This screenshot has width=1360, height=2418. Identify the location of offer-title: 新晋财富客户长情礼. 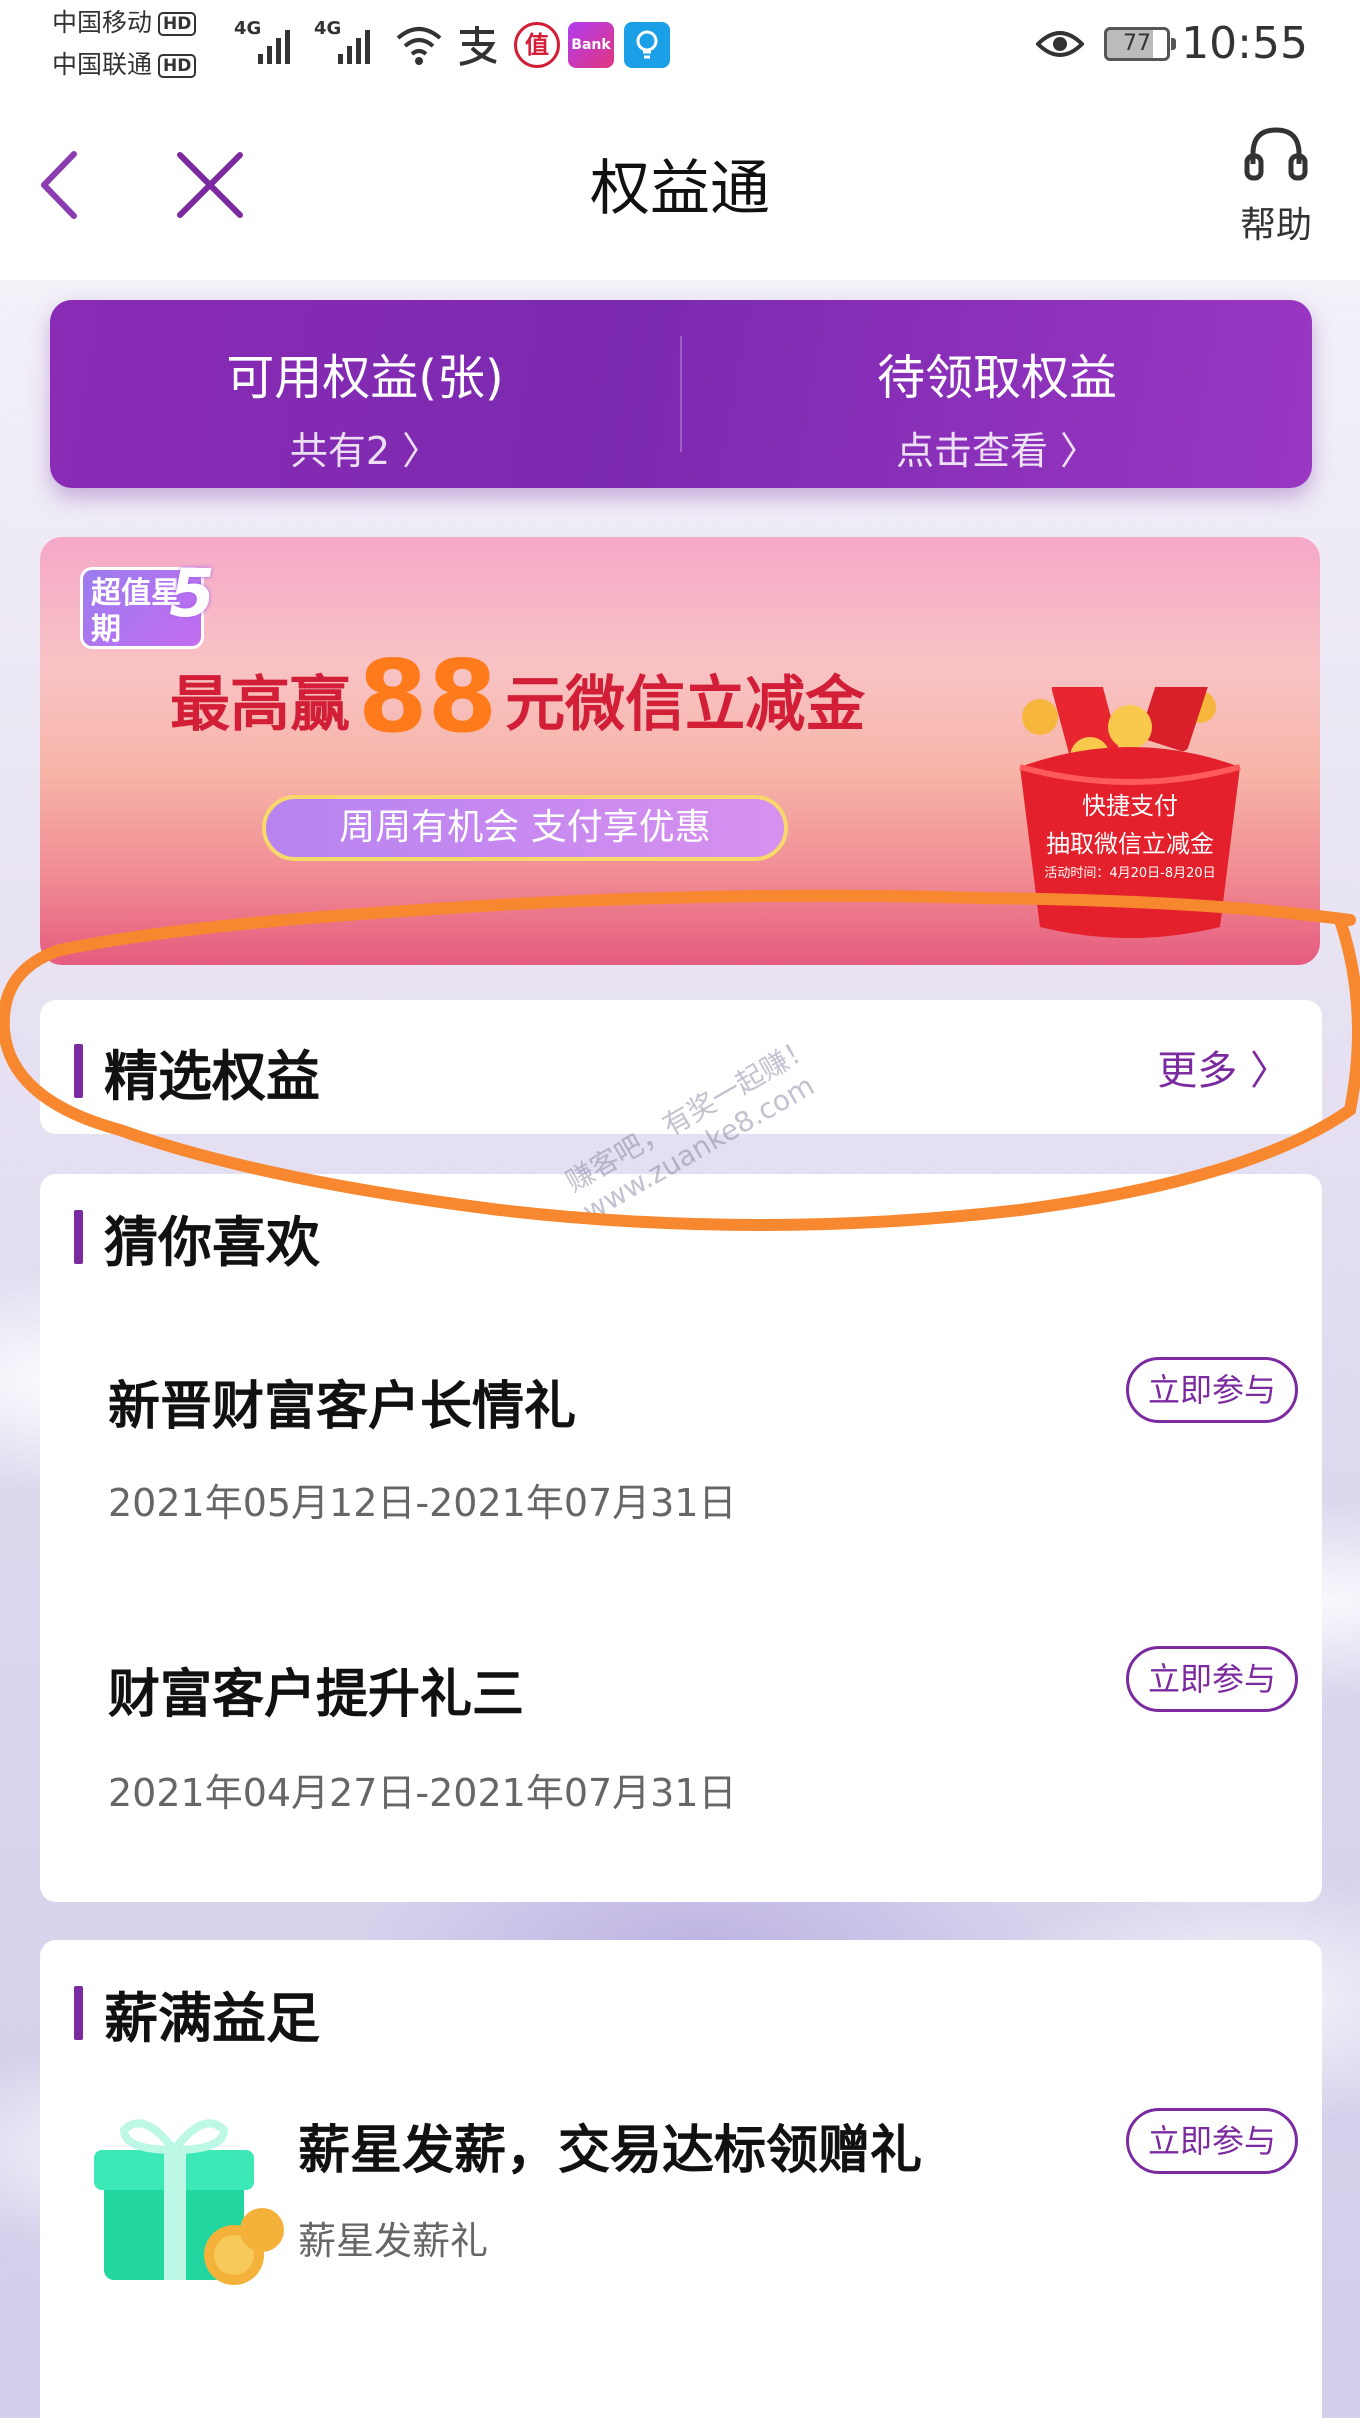
(342, 1401).